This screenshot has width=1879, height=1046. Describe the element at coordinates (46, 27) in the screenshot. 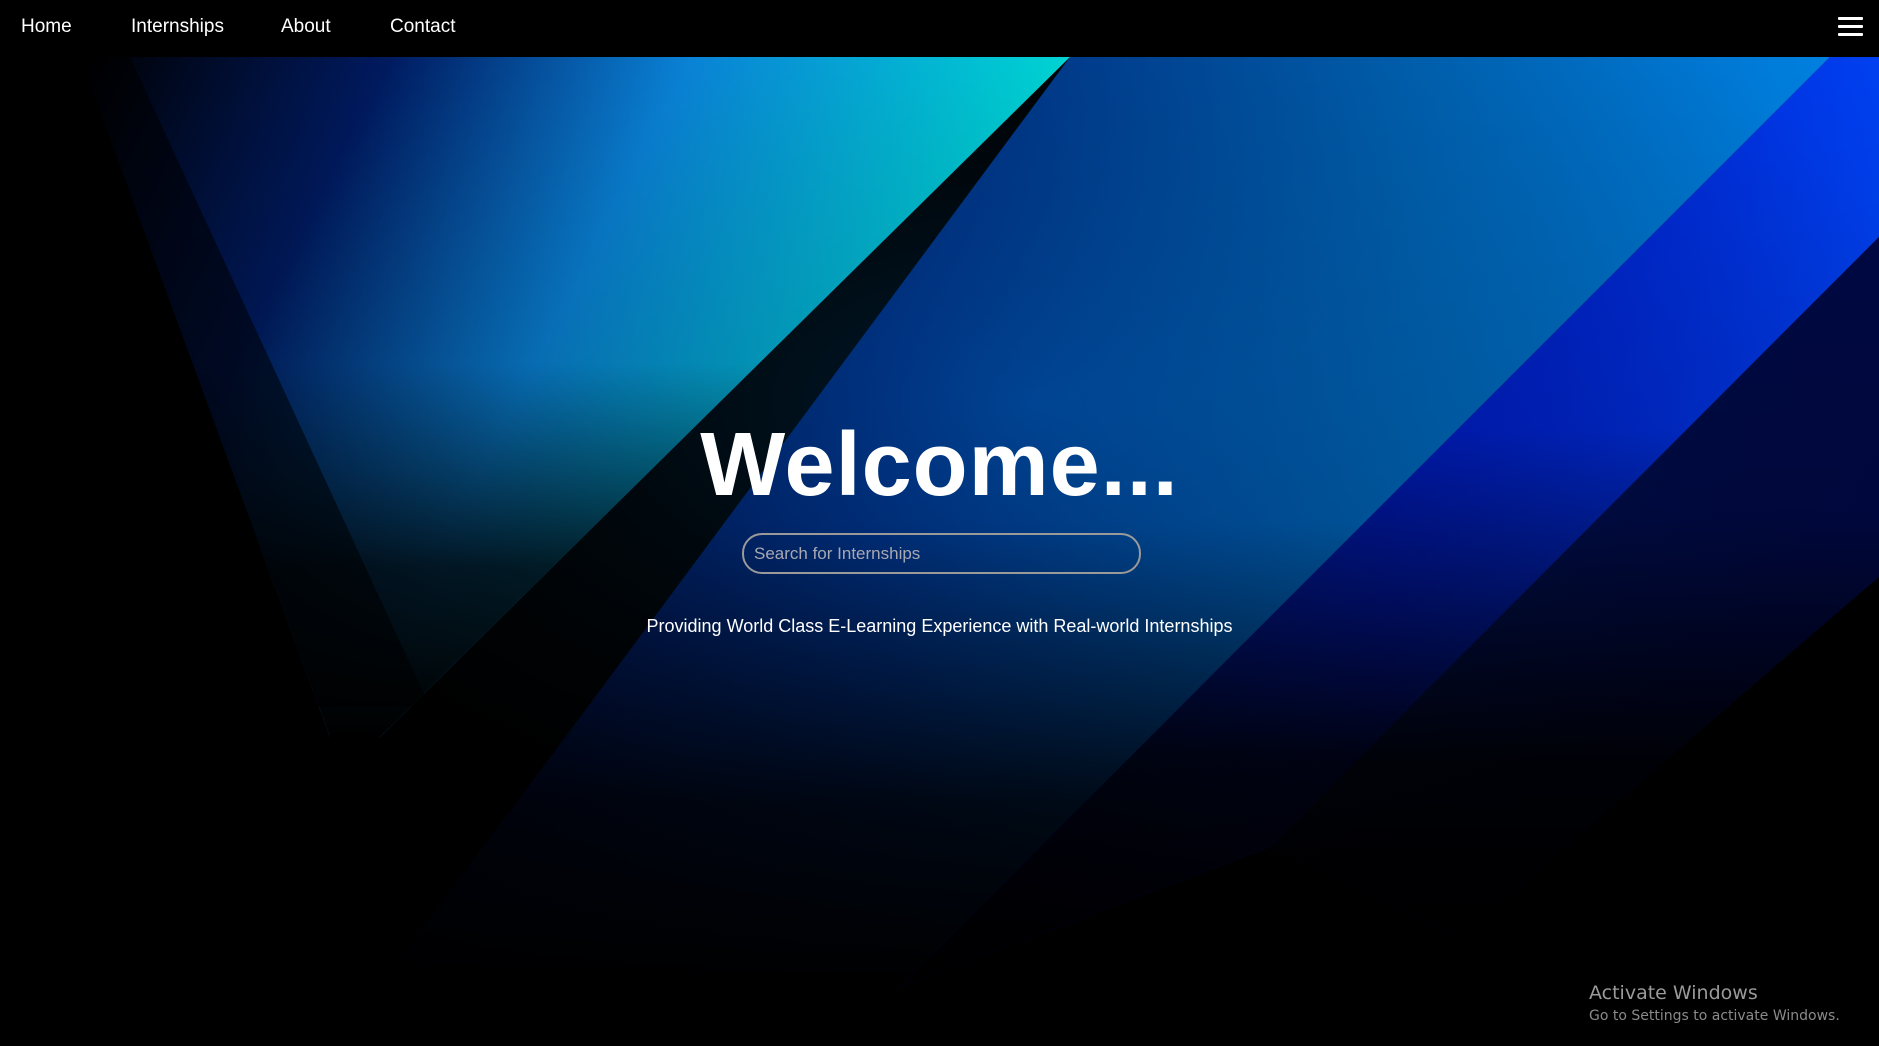

I see `nav-link-home: Home` at that location.